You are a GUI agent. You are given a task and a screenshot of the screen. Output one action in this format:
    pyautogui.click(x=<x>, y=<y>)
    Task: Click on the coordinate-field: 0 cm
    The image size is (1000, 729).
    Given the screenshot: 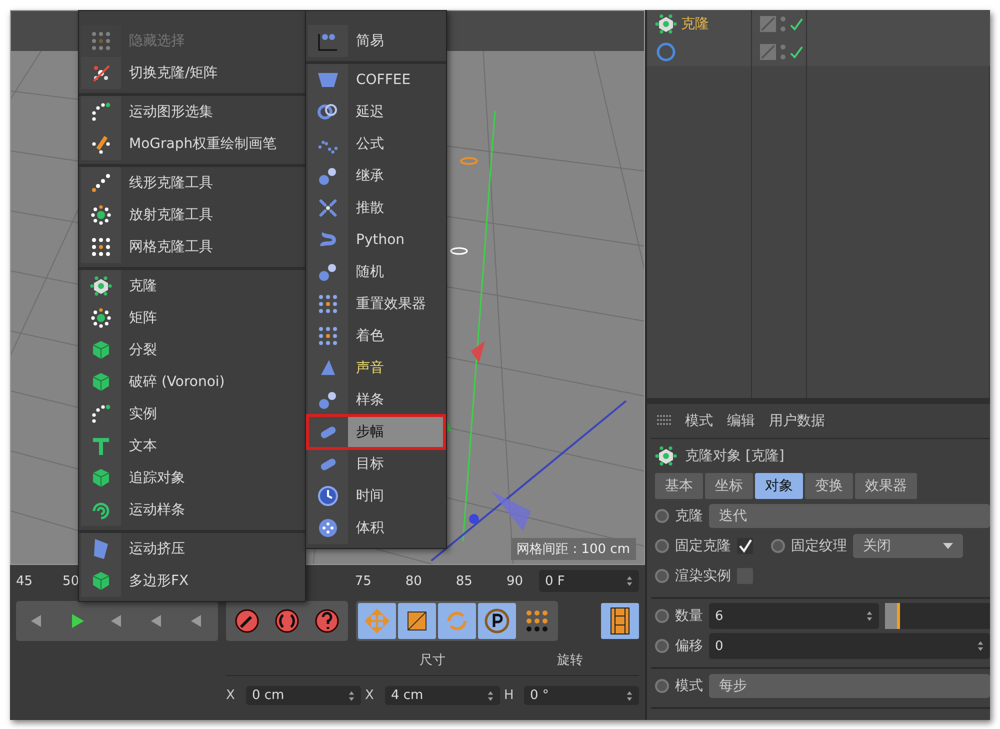 What is the action you would take?
    pyautogui.click(x=303, y=695)
    